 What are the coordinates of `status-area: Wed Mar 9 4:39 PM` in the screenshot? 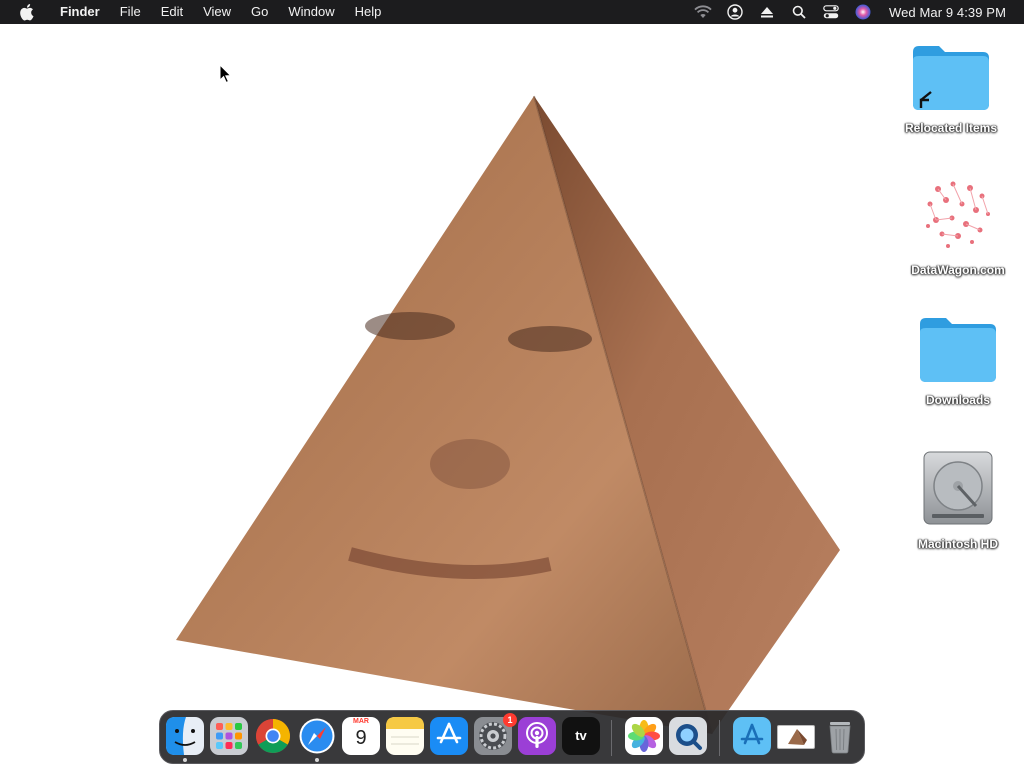 It's located at (855, 12).